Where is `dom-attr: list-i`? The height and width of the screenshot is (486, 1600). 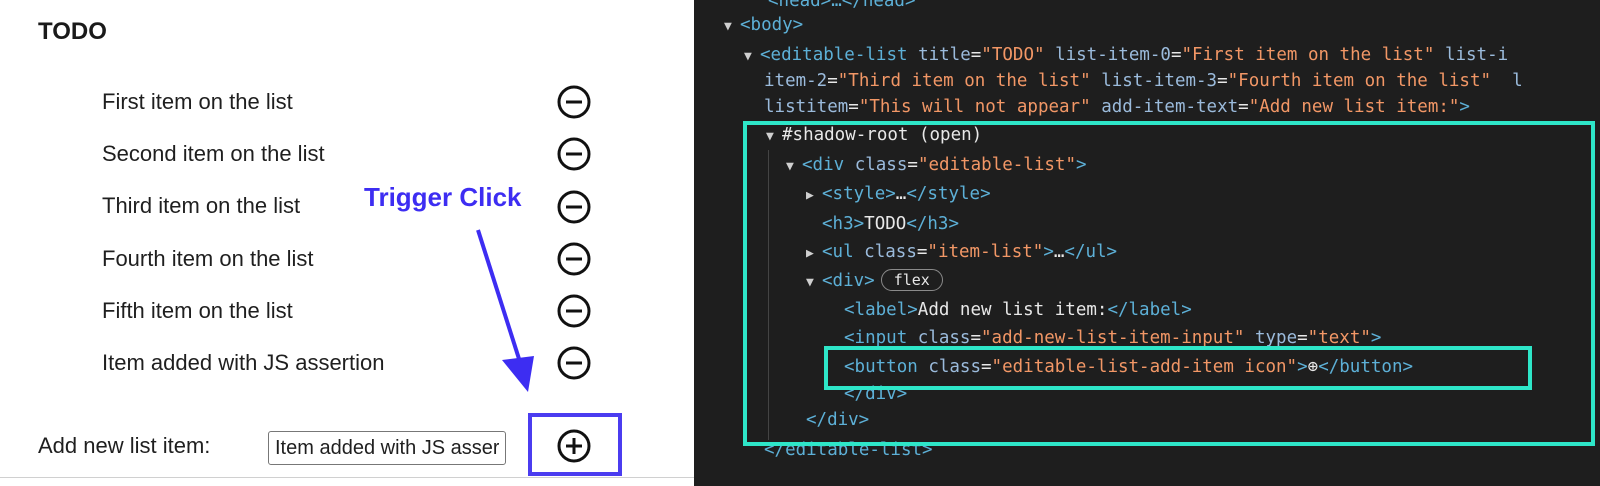
dom-attr: list-i is located at coordinates (1476, 55).